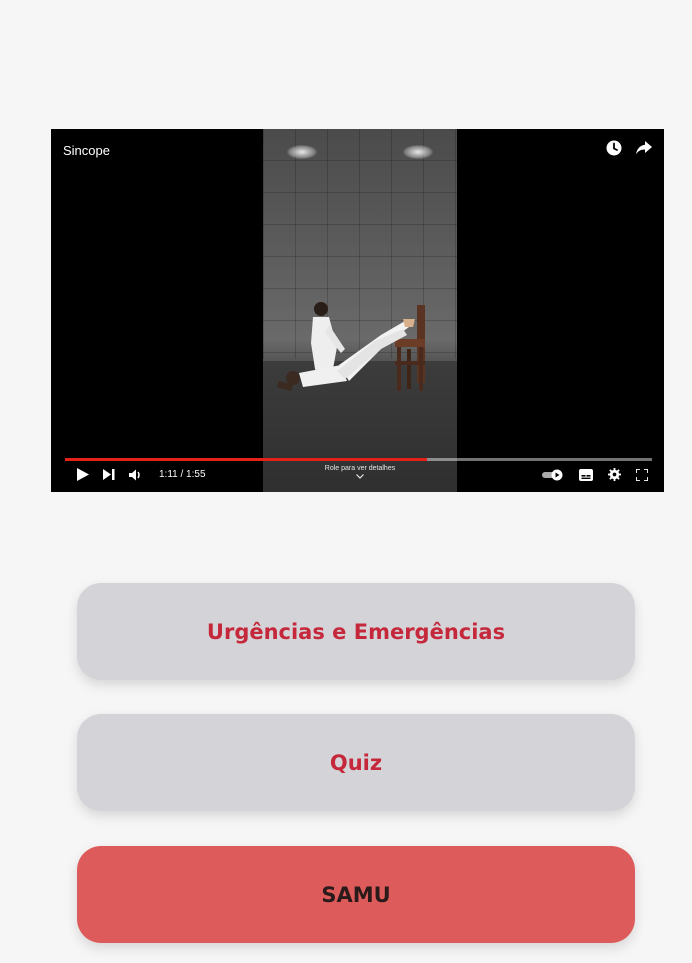  I want to click on chevron-down-icon, so click(360, 476).